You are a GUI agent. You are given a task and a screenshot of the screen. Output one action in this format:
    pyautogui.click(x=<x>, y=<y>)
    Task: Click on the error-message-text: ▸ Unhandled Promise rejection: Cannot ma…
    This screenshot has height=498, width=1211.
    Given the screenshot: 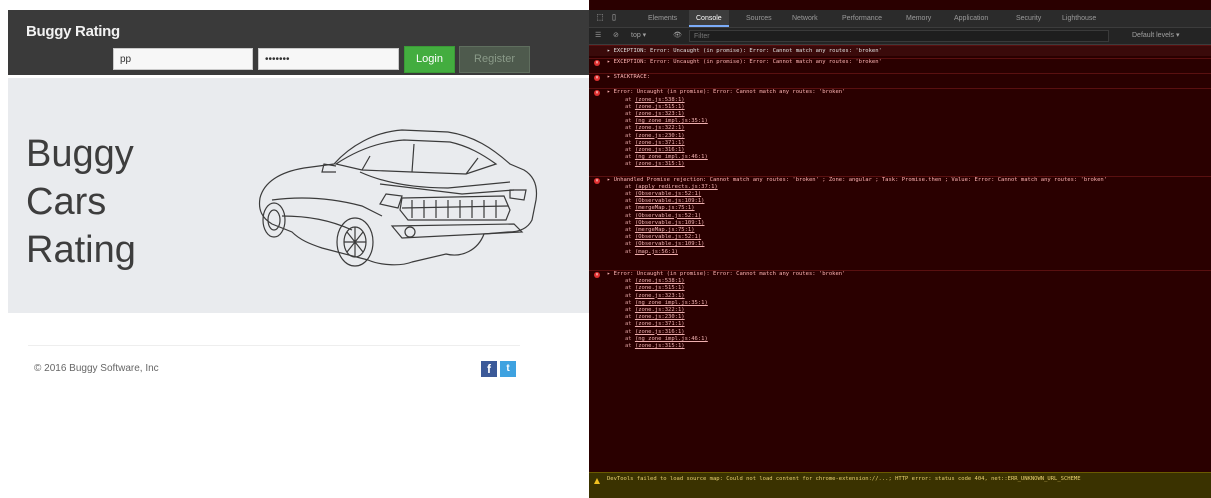 What is the action you would take?
    pyautogui.click(x=909, y=180)
    